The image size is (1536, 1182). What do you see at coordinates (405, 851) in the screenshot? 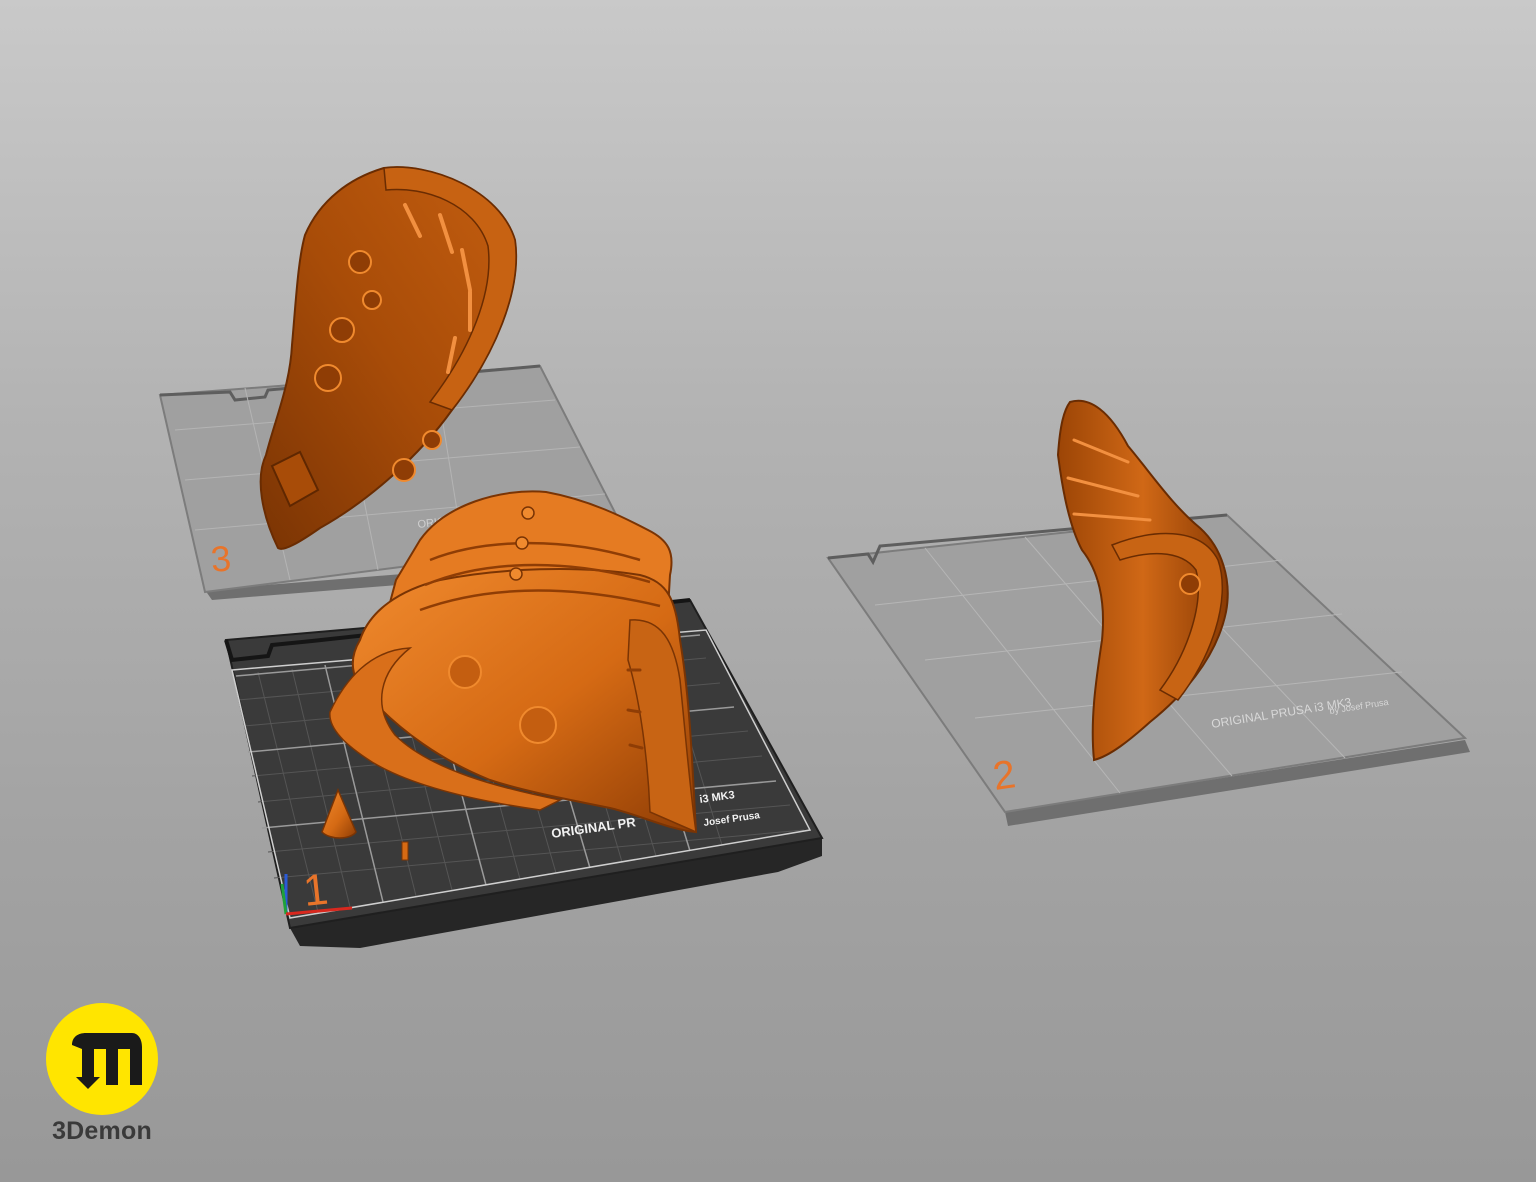
I see `support-pin` at bounding box center [405, 851].